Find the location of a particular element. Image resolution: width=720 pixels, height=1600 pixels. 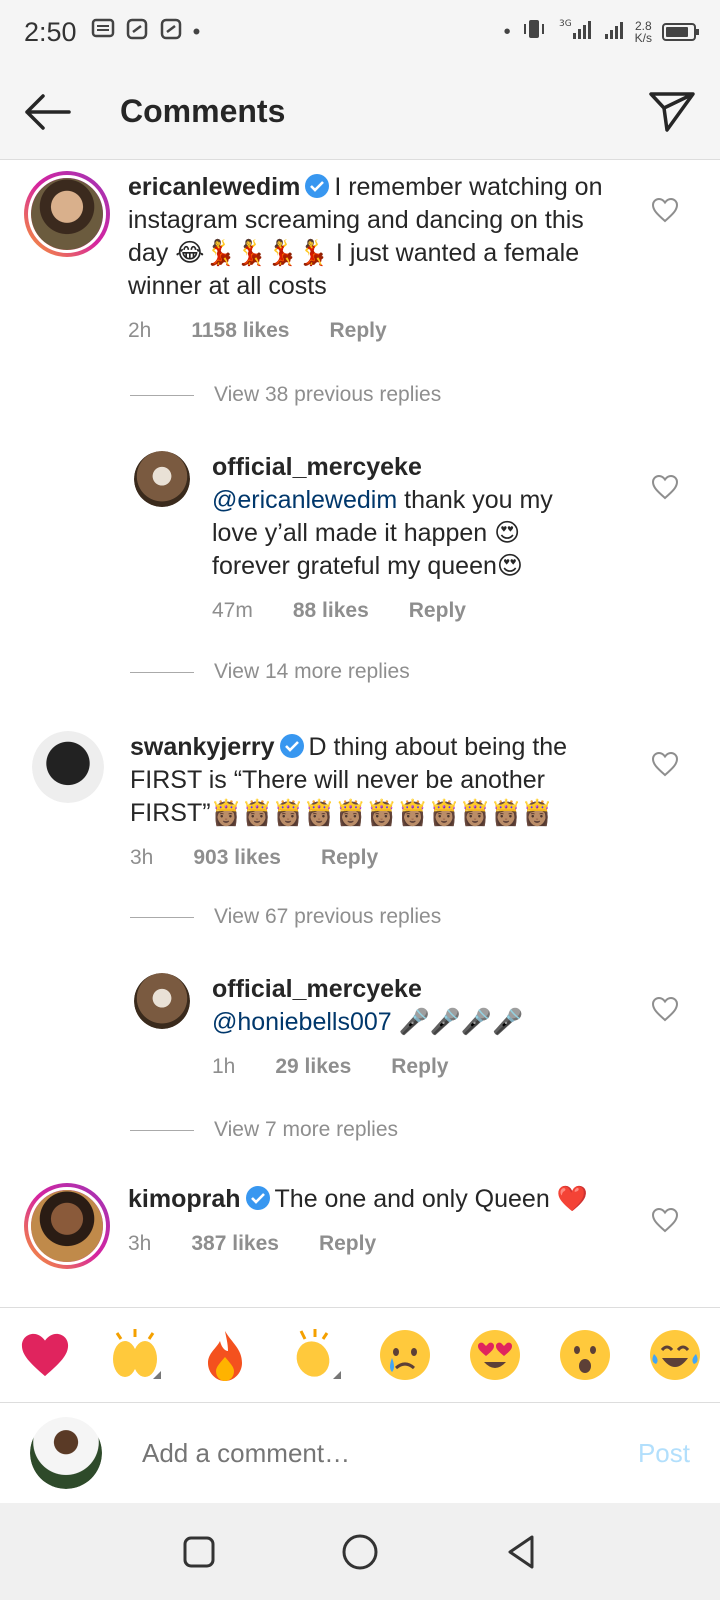

comment-text: kimoprah The one and only Queen ❤️ is located at coordinates (373, 1199).